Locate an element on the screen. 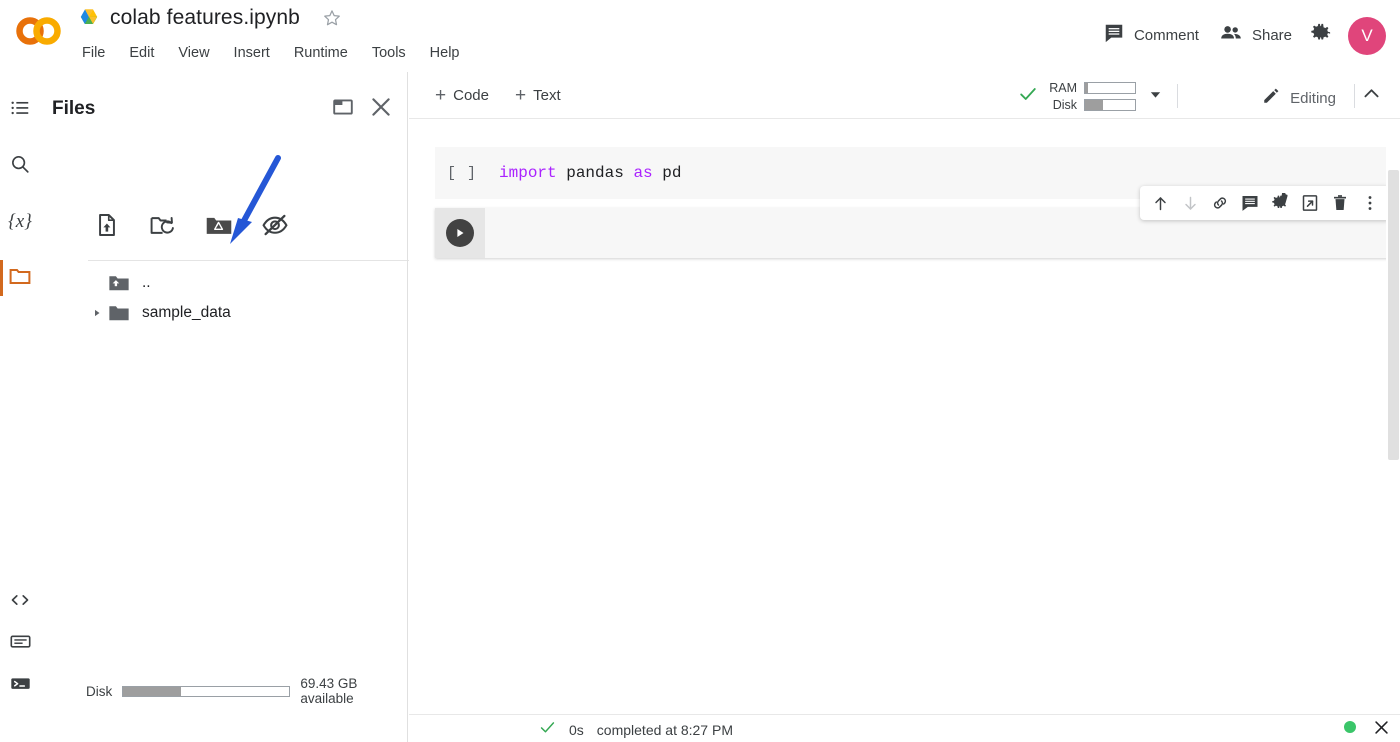  cell-action-toolbar is located at coordinates (1265, 203).